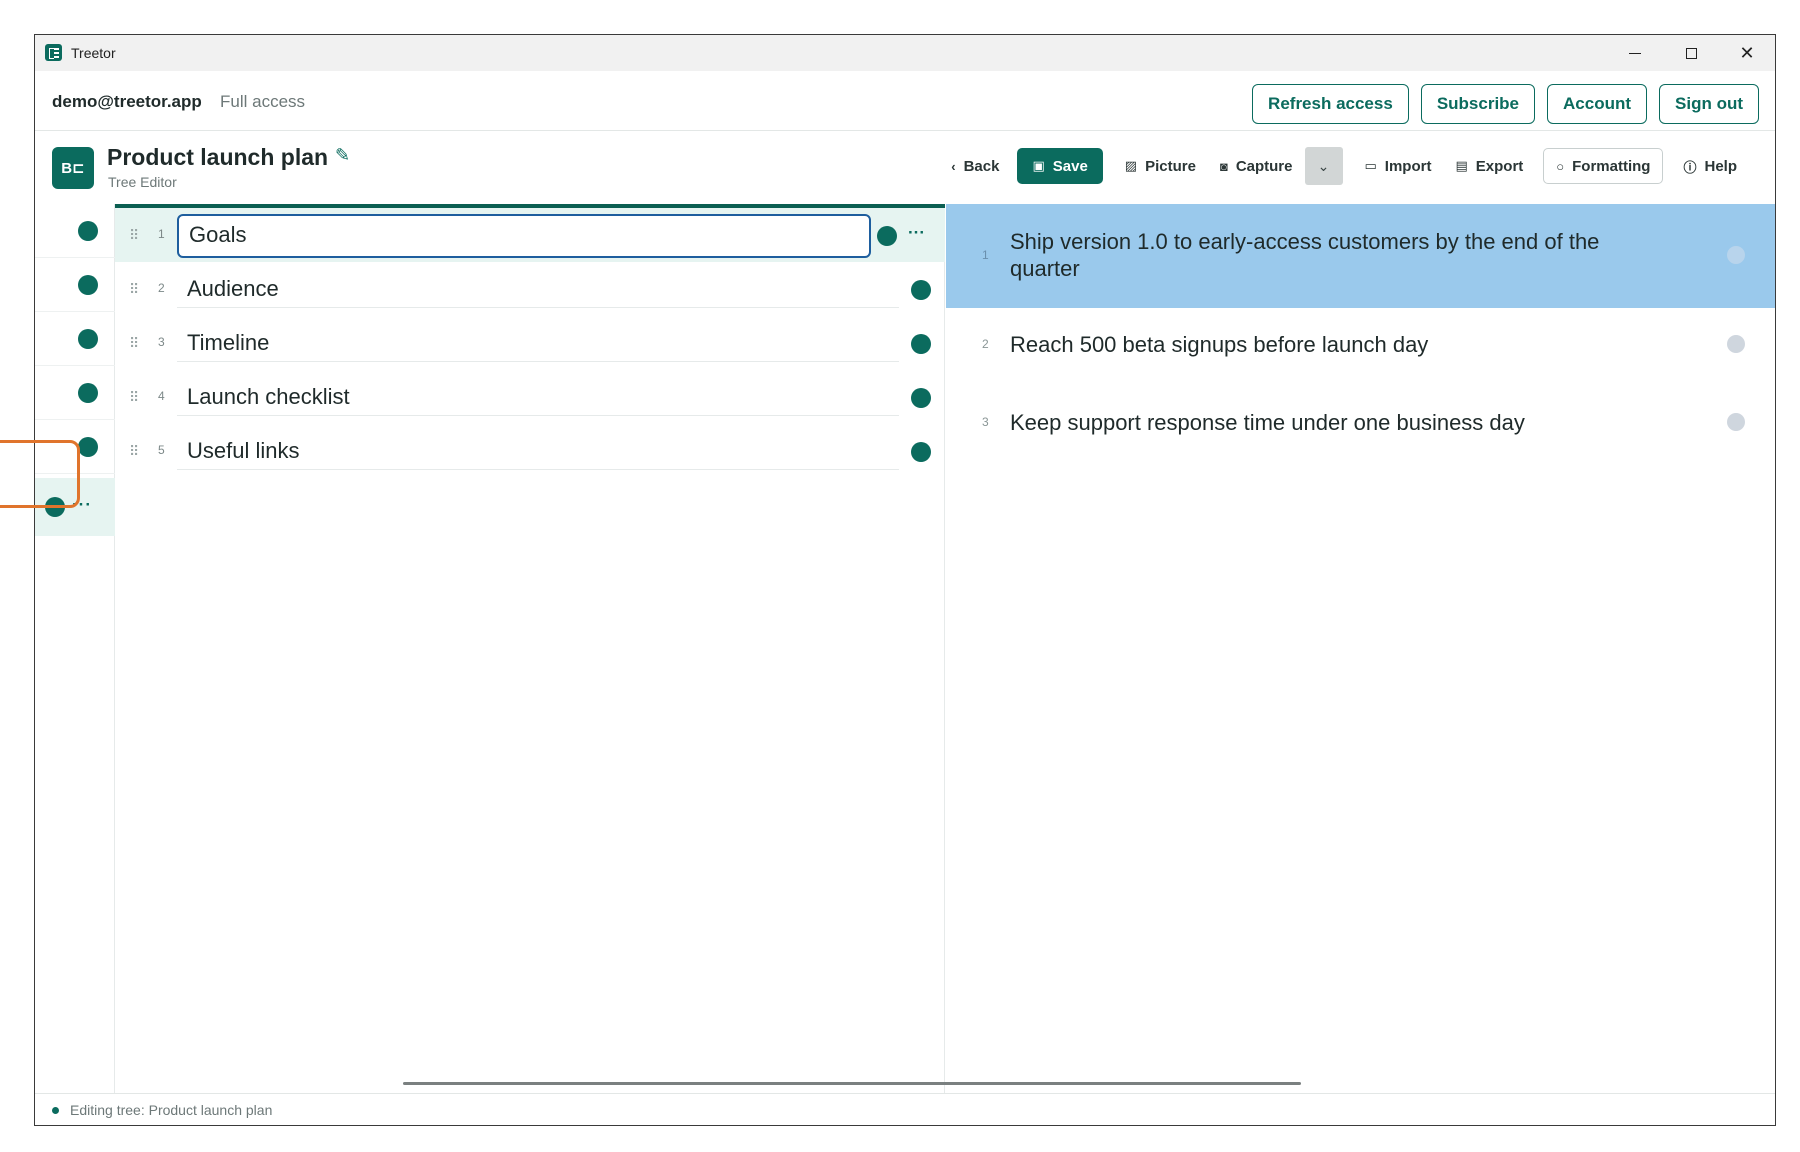 Image resolution: width=1800 pixels, height=1152 pixels. Describe the element at coordinates (985, 344) in the screenshot. I see `item-number: 2` at that location.